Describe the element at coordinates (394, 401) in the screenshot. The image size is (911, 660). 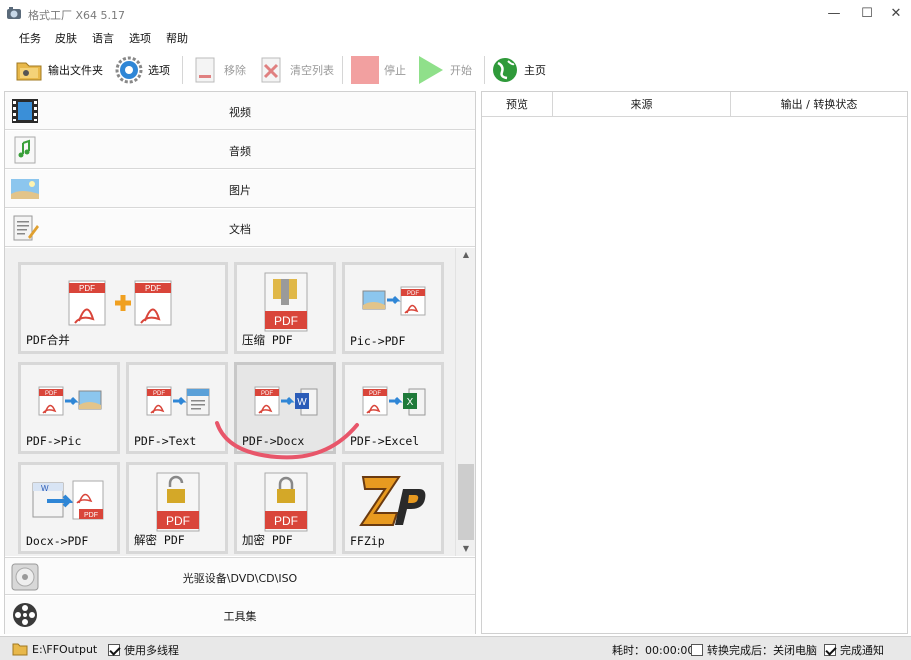
I see `pdf-to-excel-icon: PDF X` at that location.